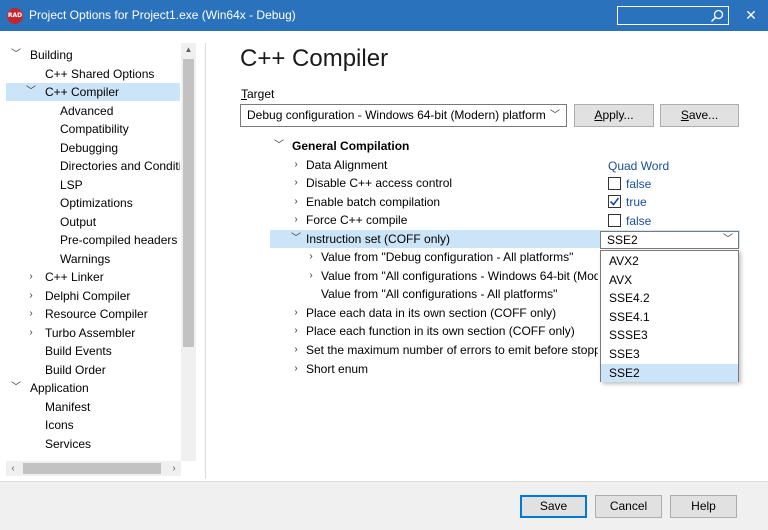 Image resolution: width=768 pixels, height=530 pixels. I want to click on enable-batch-compilation-checkbox, so click(614, 201).